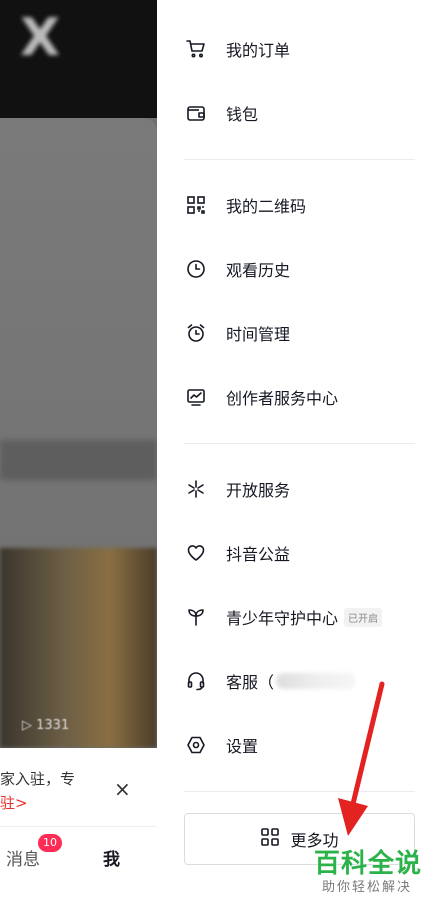  I want to click on menu-item-label: 客服（, so click(250, 682).